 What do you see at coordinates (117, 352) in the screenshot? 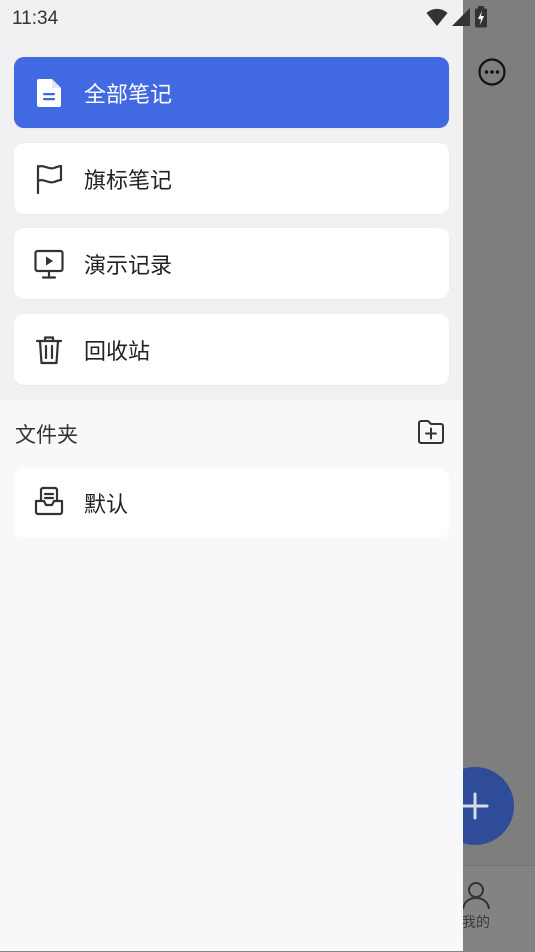
I see `nav-item-label: 回收站` at bounding box center [117, 352].